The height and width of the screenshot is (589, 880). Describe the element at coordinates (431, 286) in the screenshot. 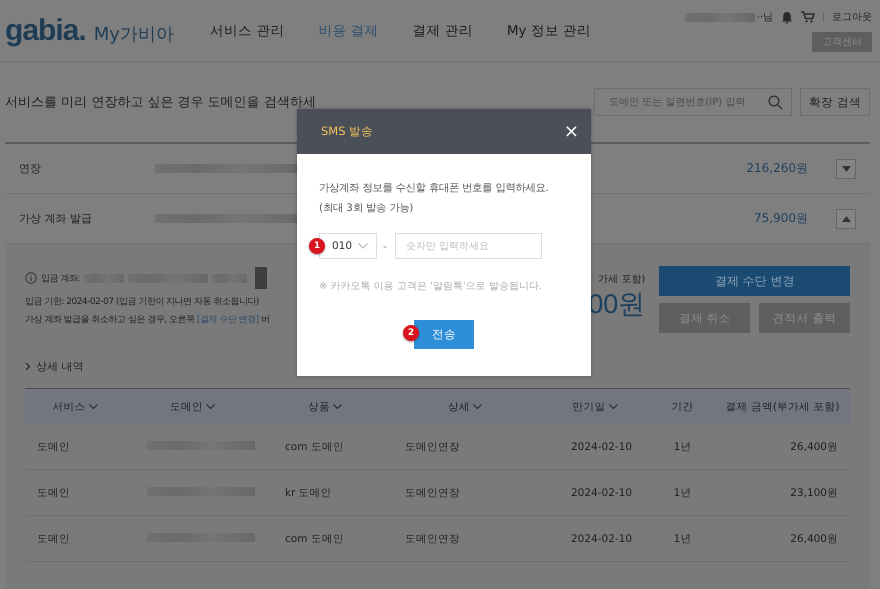

I see `notice-text: ※ 카카오톡 이용 고객은 '알림톡'으로 발송됩니다.` at that location.